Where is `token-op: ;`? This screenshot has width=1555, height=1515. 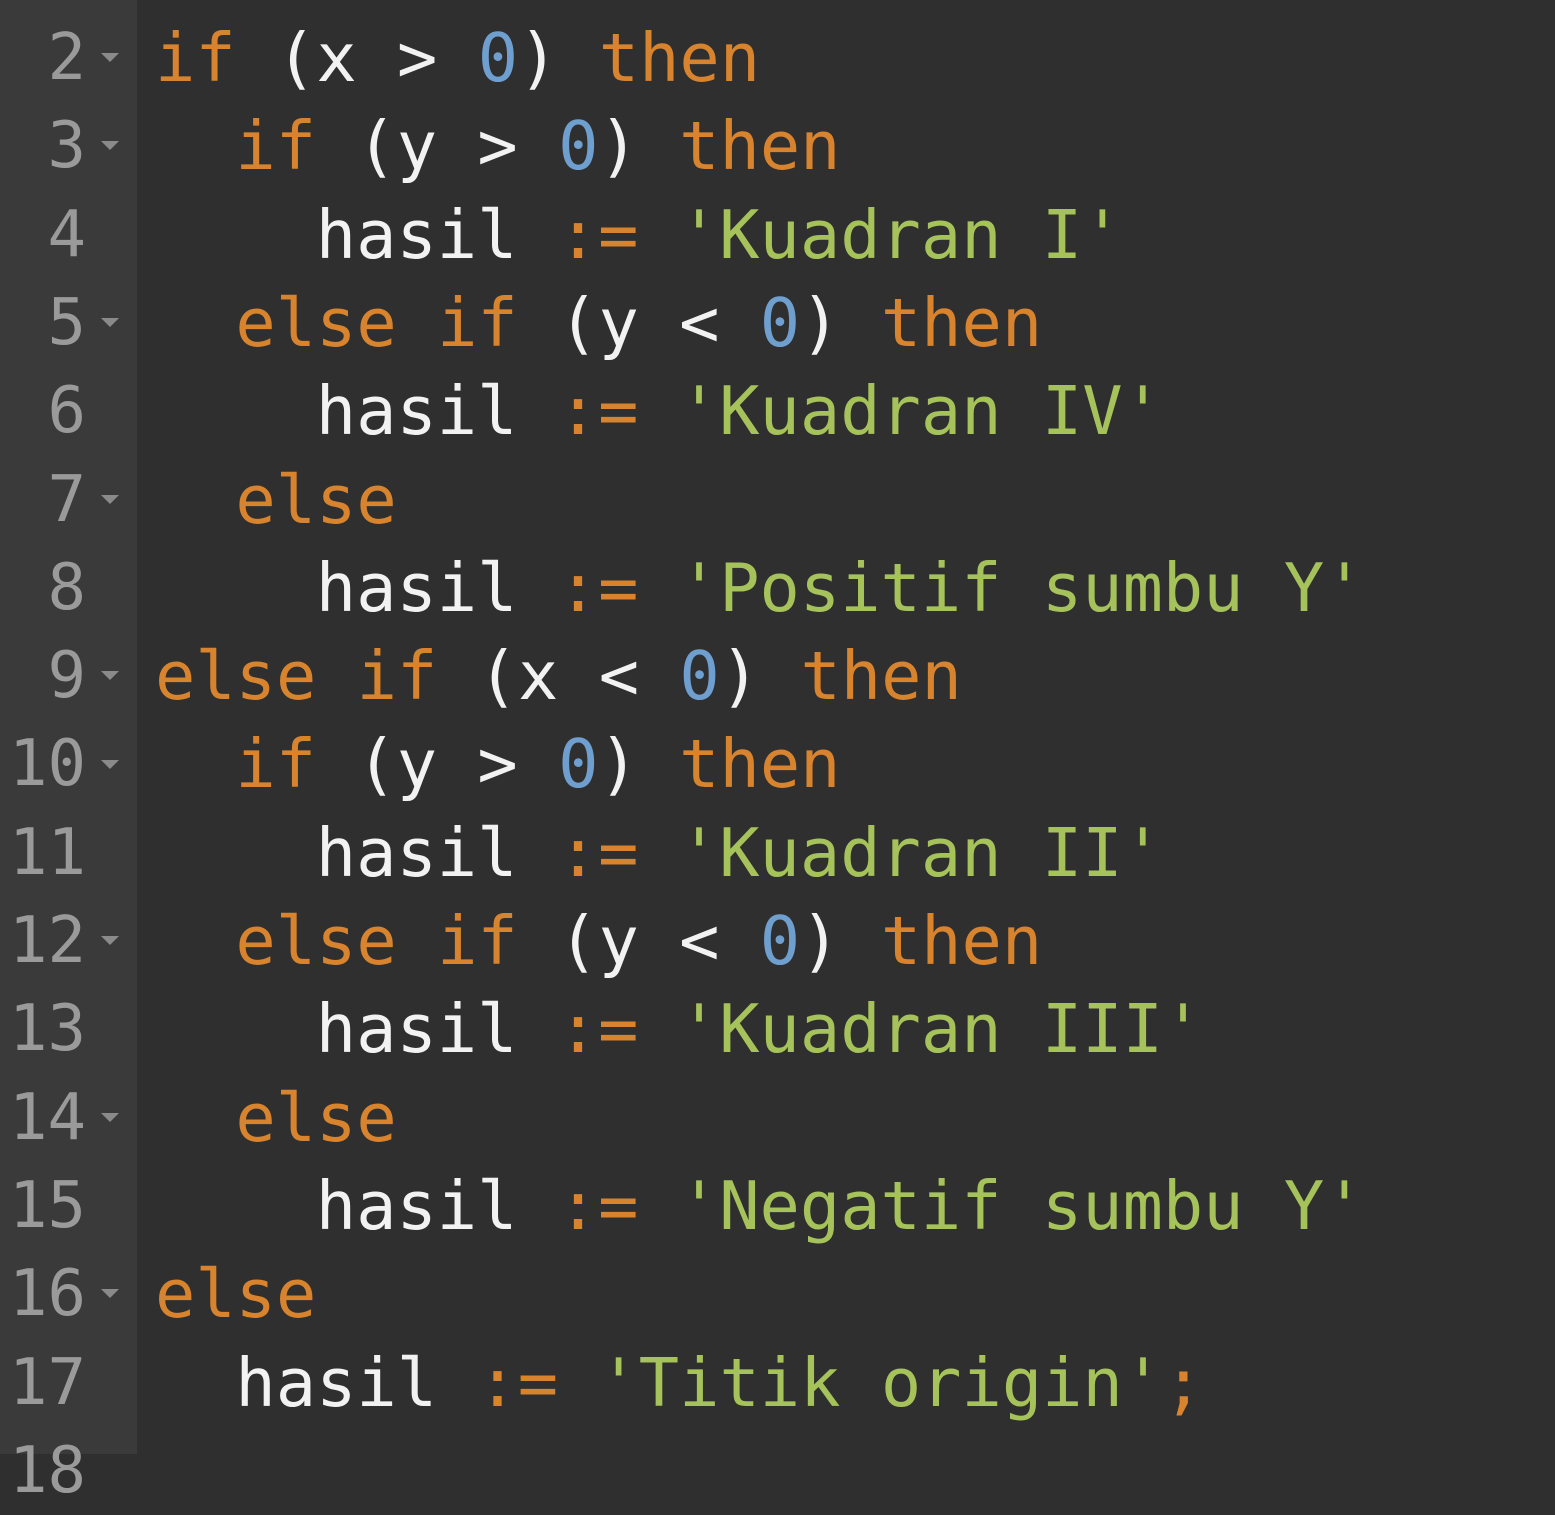 token-op: ; is located at coordinates (1183, 1382).